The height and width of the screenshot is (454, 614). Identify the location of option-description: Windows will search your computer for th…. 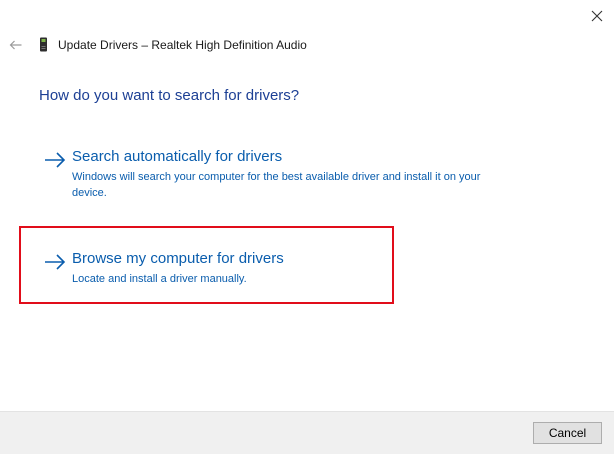
(276, 185).